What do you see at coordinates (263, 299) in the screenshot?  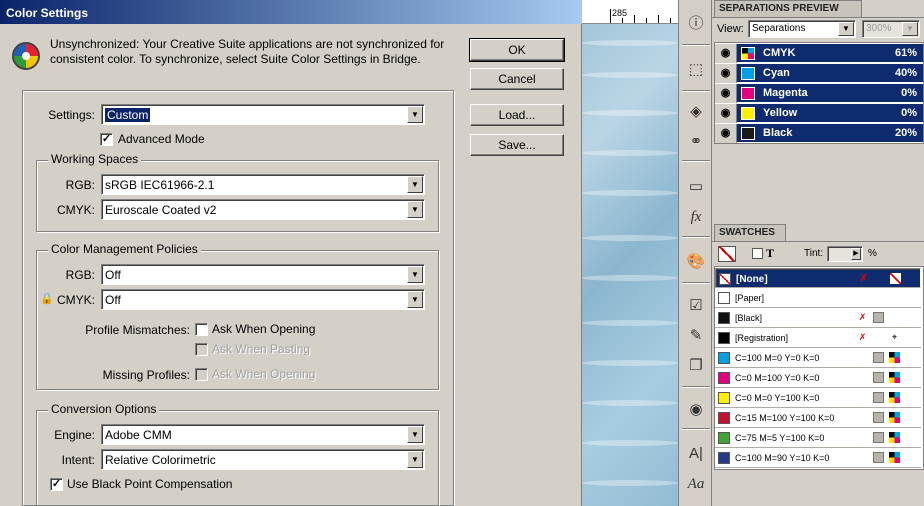 I see `policy-cmyk-select: Off ▼` at bounding box center [263, 299].